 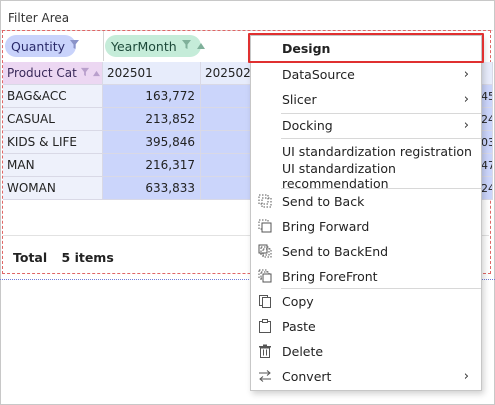 What do you see at coordinates (265, 276) in the screenshot?
I see `bring-forefront-icon` at bounding box center [265, 276].